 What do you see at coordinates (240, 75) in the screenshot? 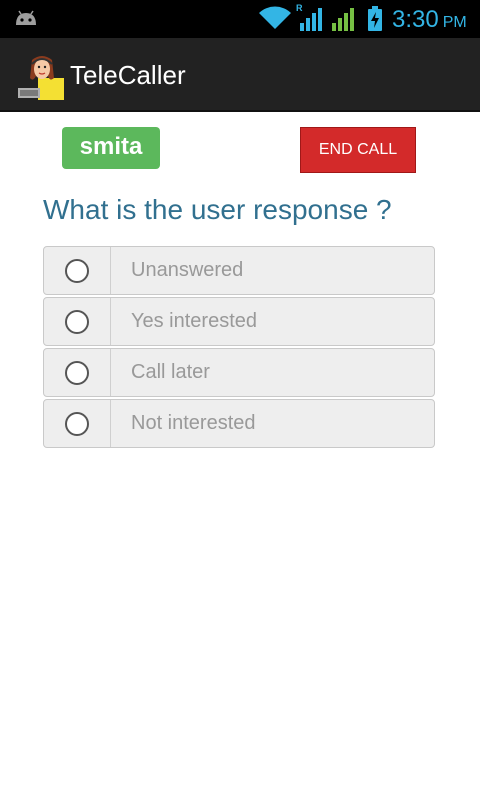
I see `action-bar: TeleCaller` at bounding box center [240, 75].